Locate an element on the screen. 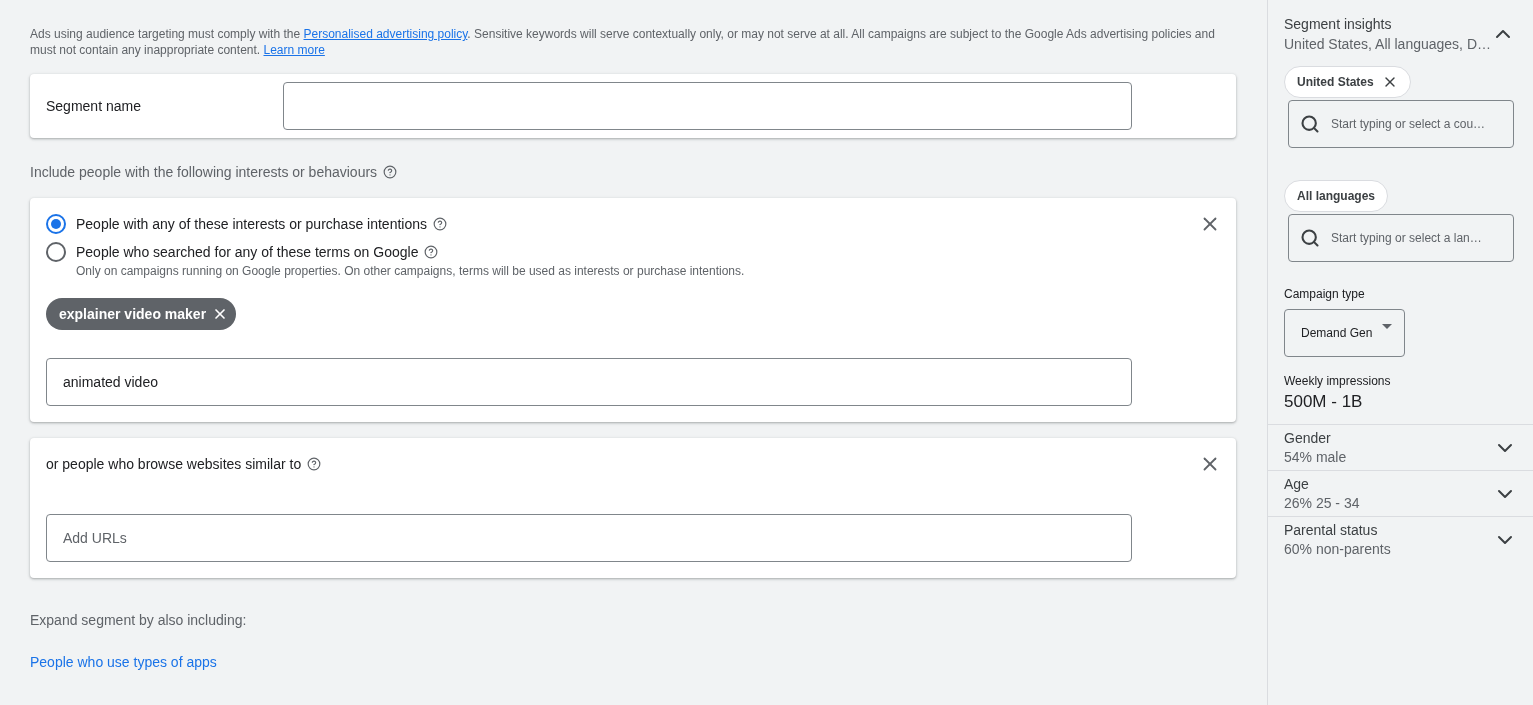  section-value: 54% male is located at coordinates (1315, 457).